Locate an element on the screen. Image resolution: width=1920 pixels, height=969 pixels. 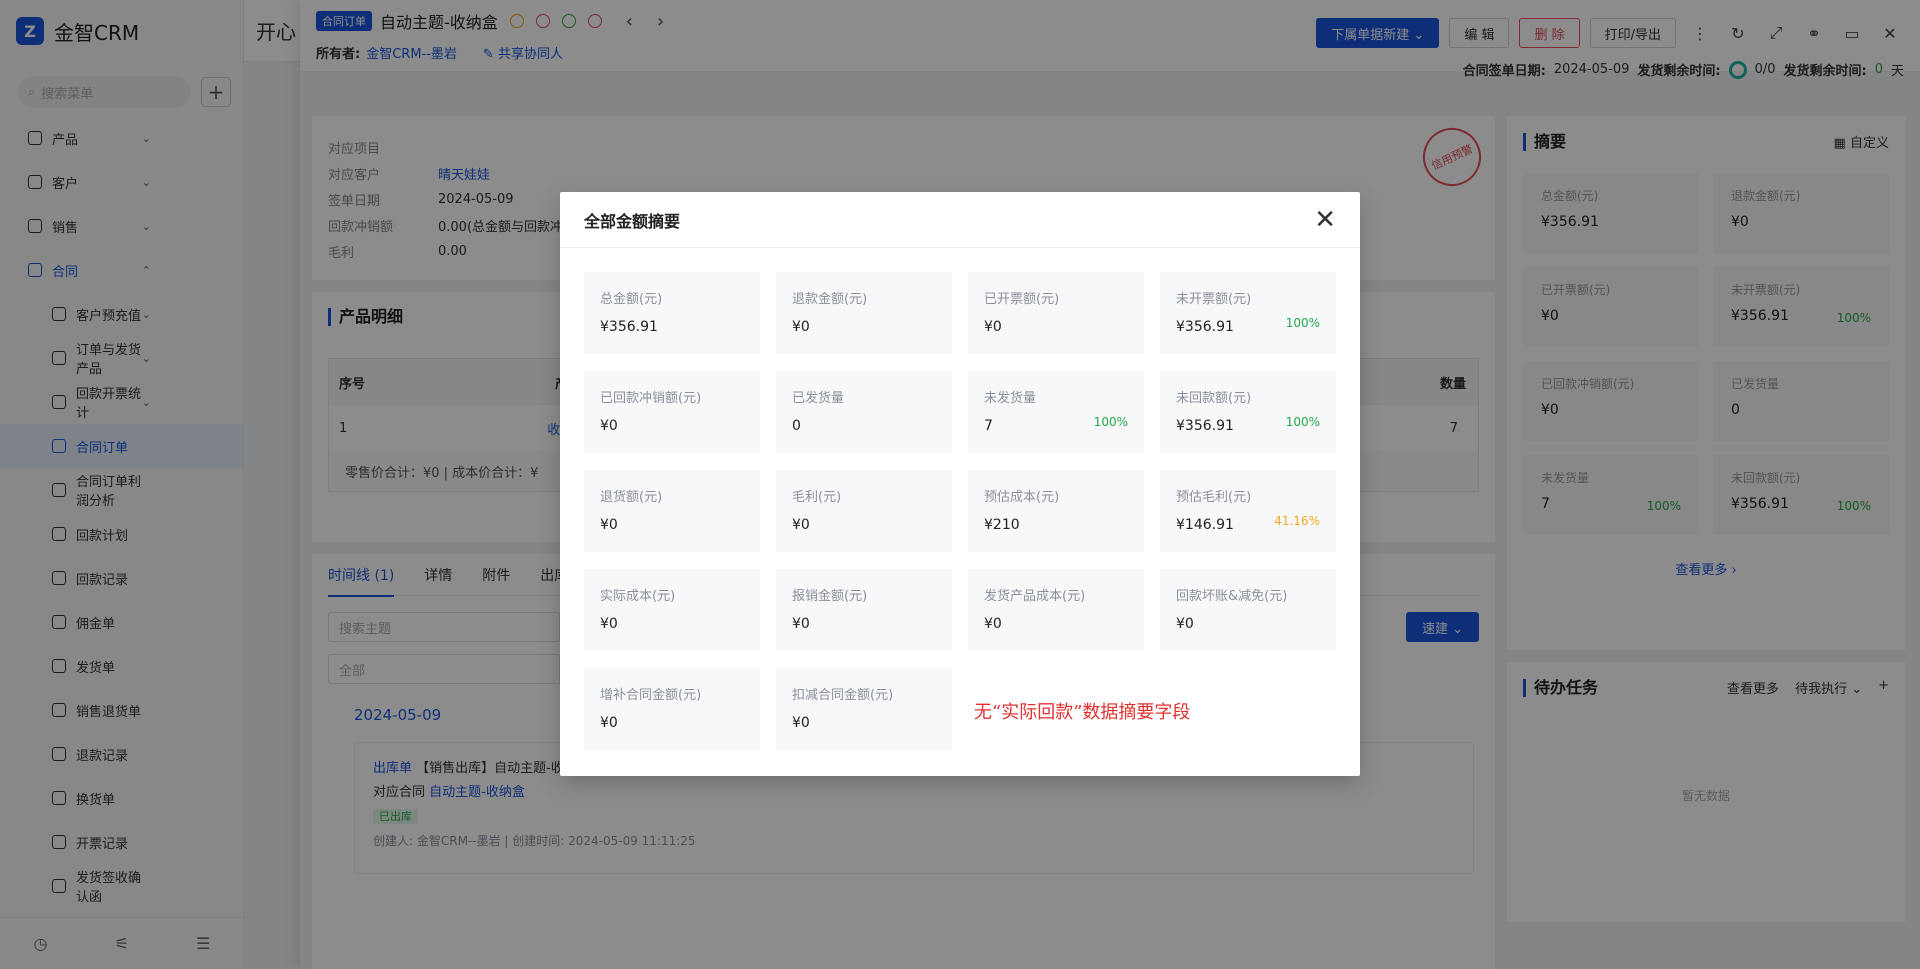
modal-title: 全部金额摘要 is located at coordinates (632, 221).